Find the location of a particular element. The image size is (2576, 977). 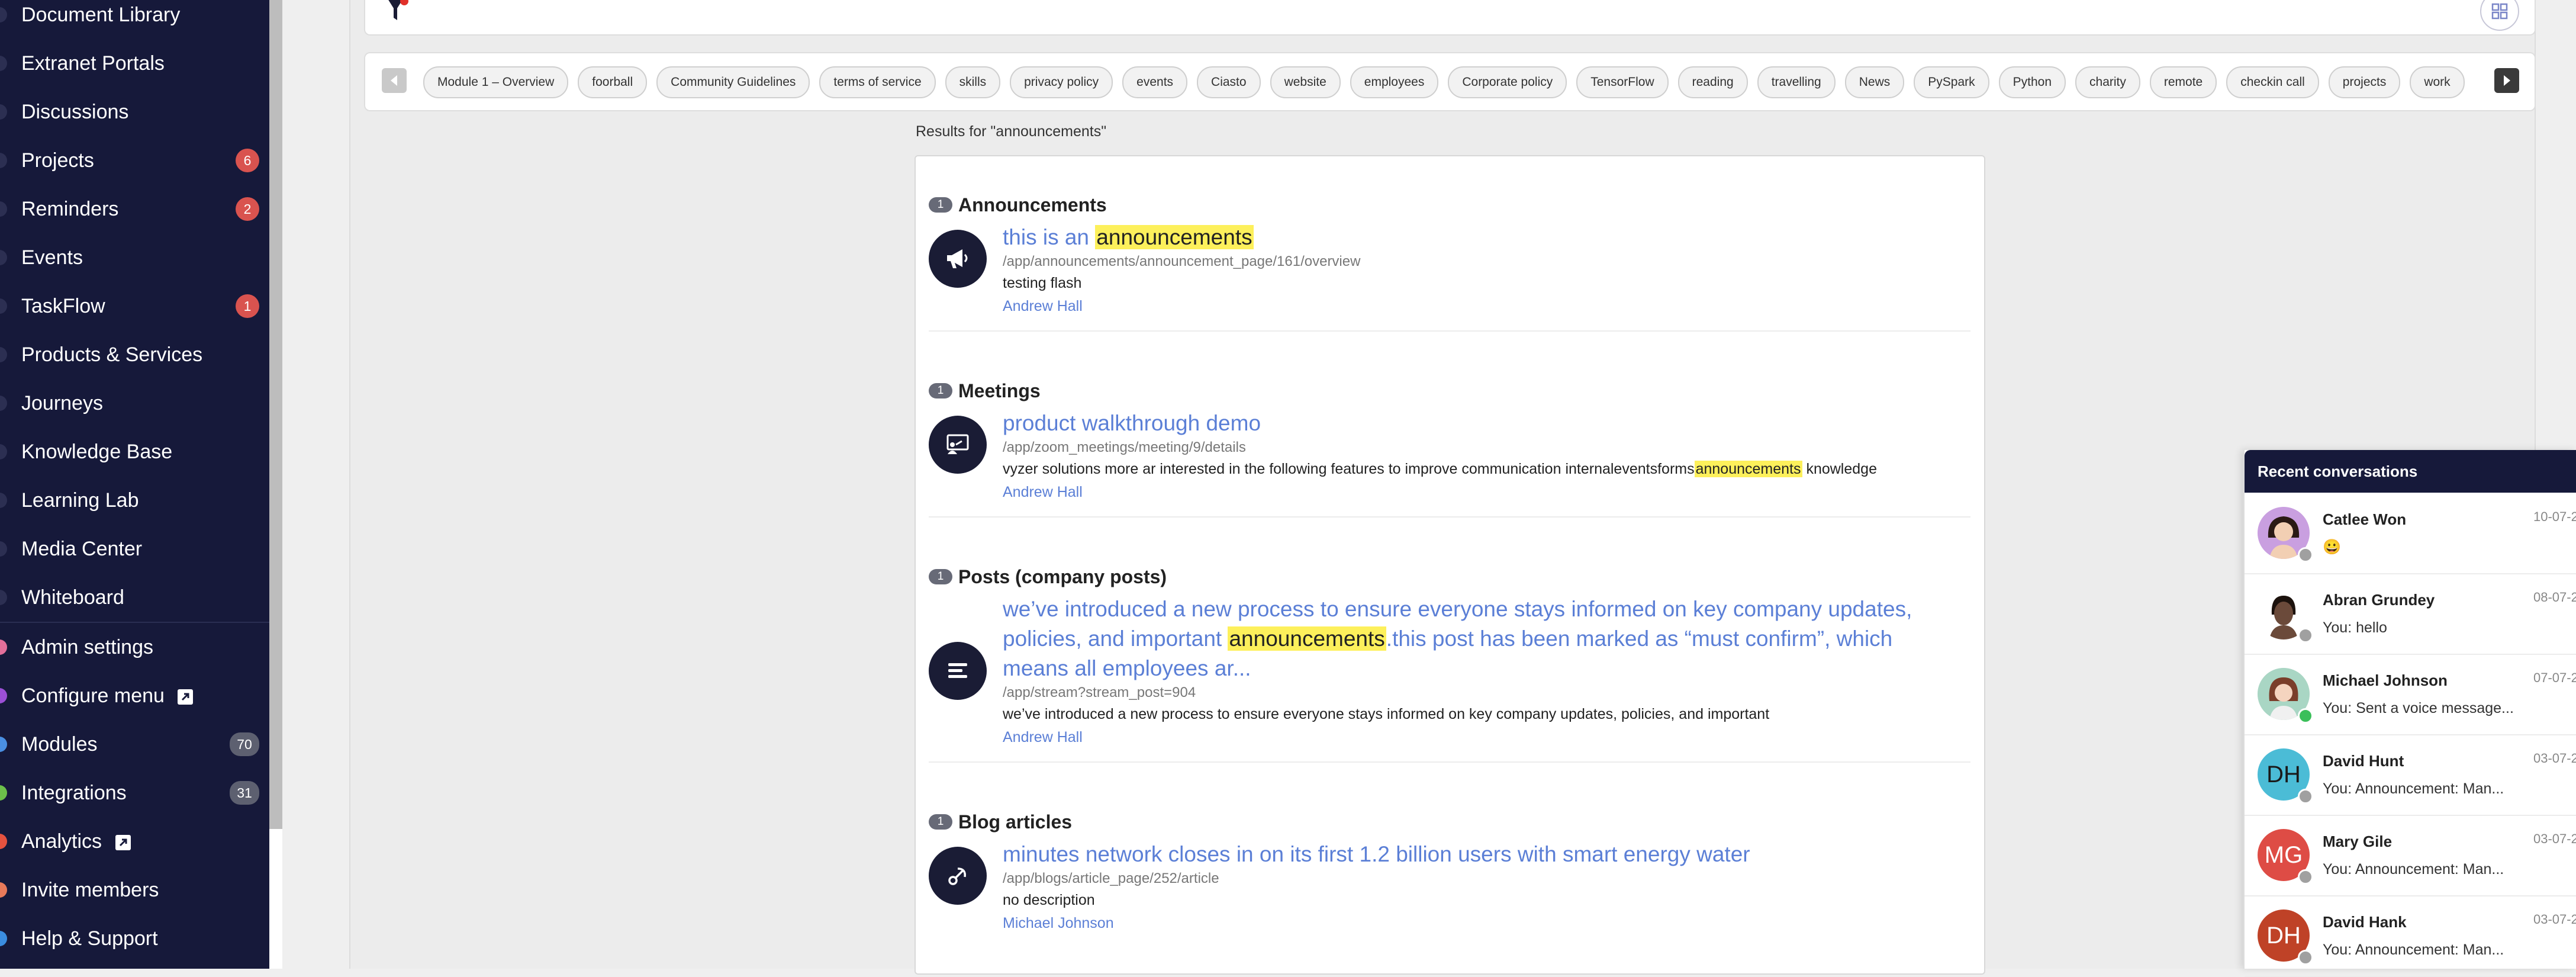

tag-chip: remote is located at coordinates (2183, 82).